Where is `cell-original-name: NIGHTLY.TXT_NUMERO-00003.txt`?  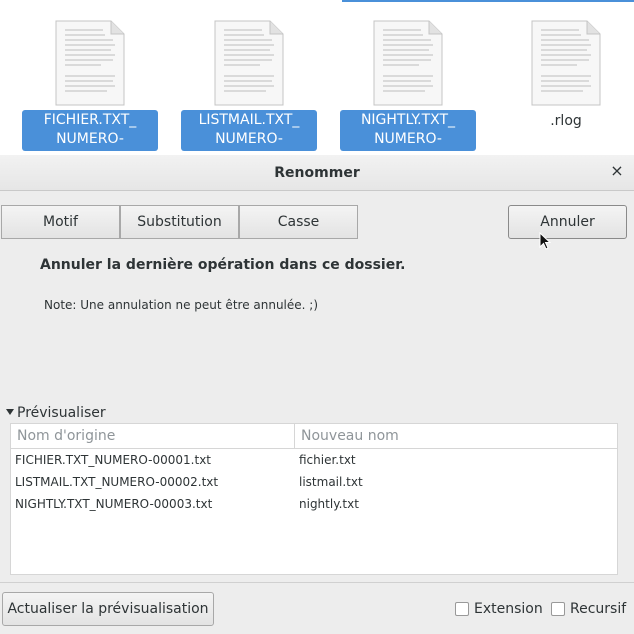
cell-original-name: NIGHTLY.TXT_NUMERO-00003.txt is located at coordinates (114, 504).